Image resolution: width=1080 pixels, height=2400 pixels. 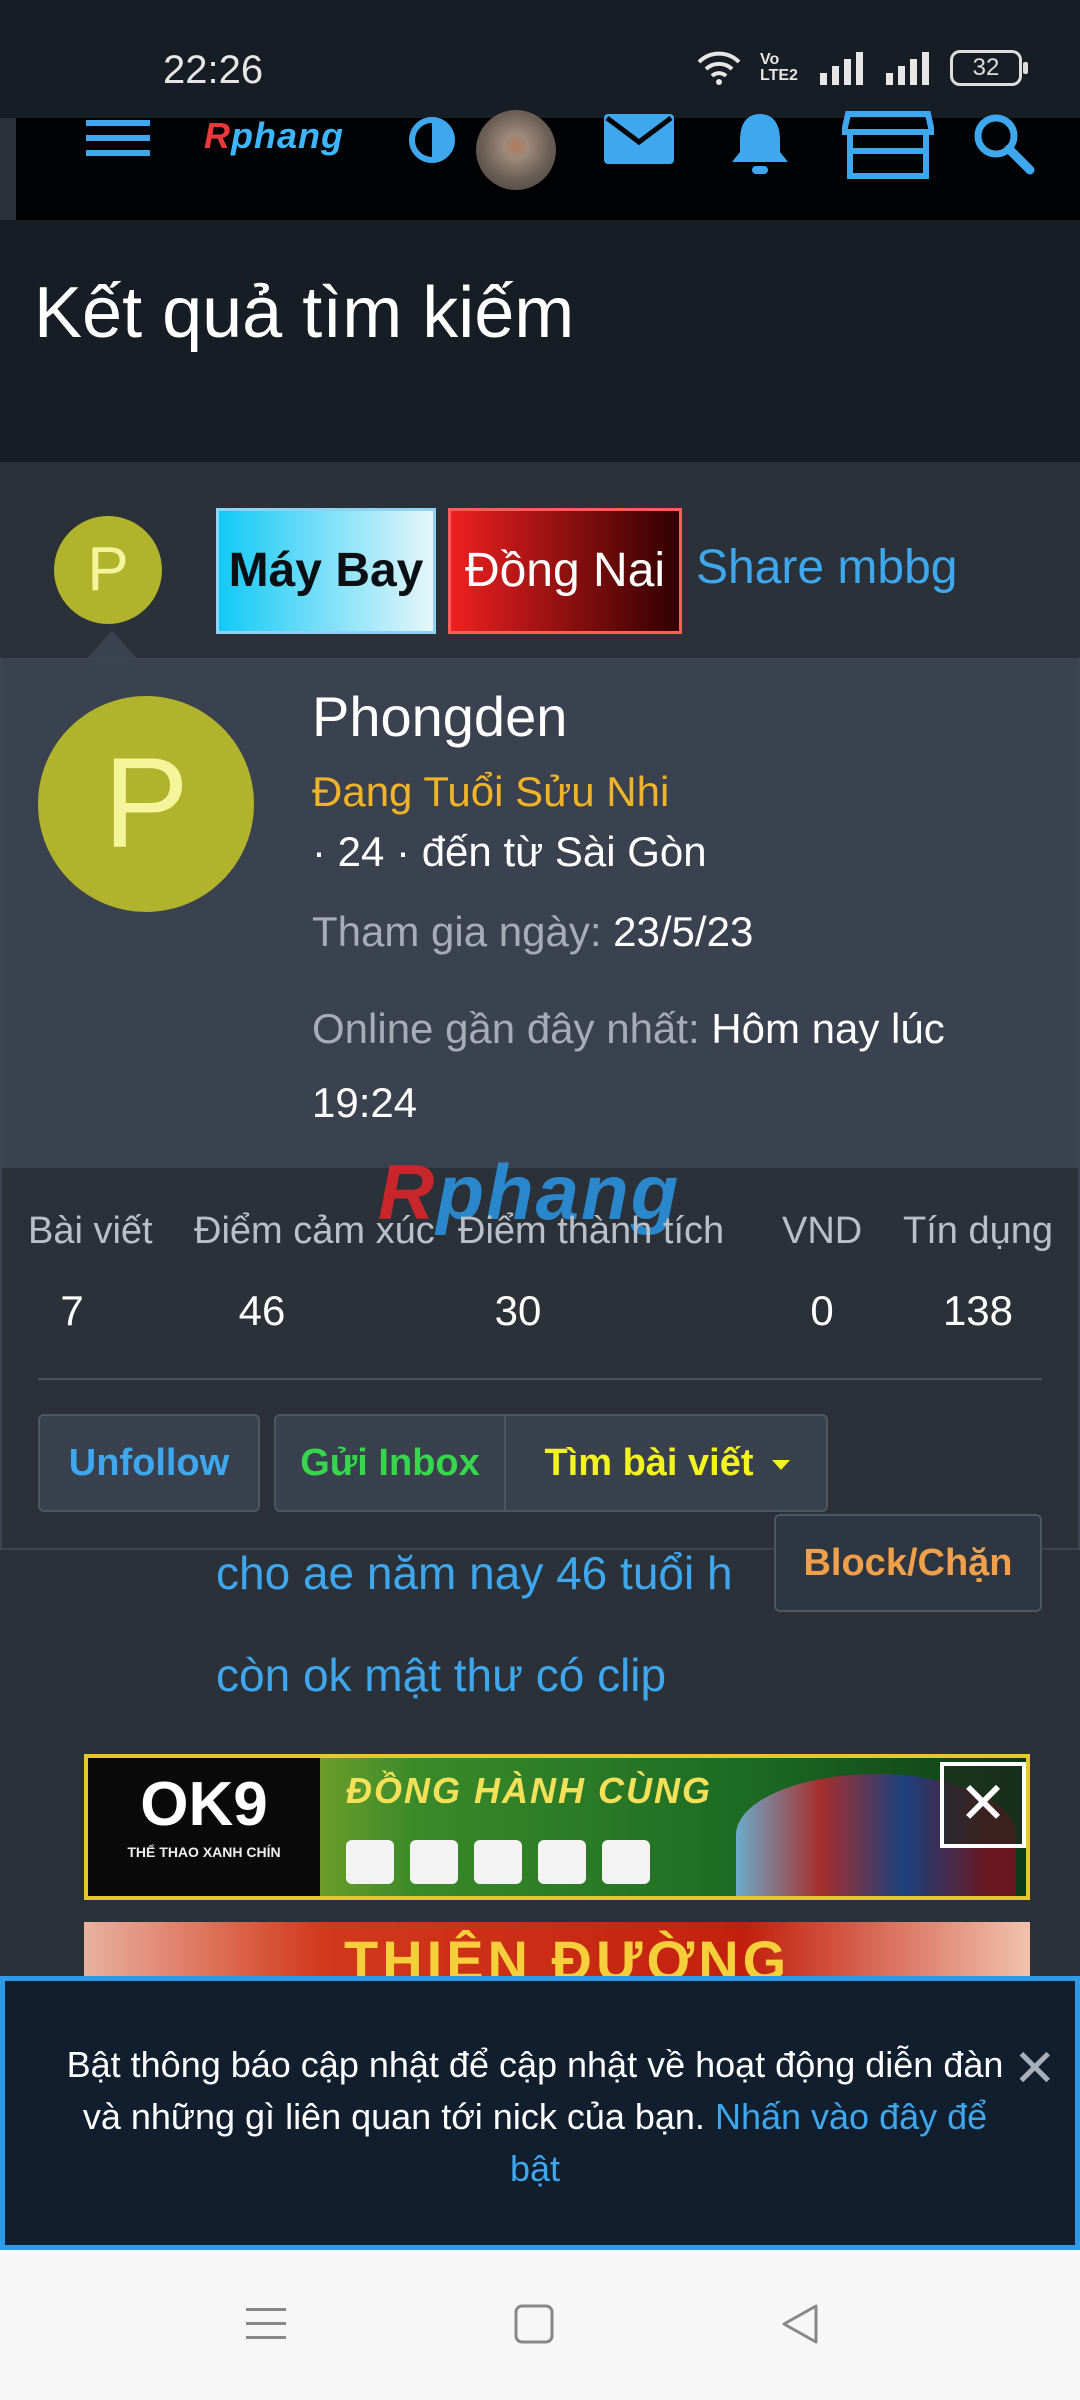 What do you see at coordinates (213, 70) in the screenshot?
I see `status-time: 22:26` at bounding box center [213, 70].